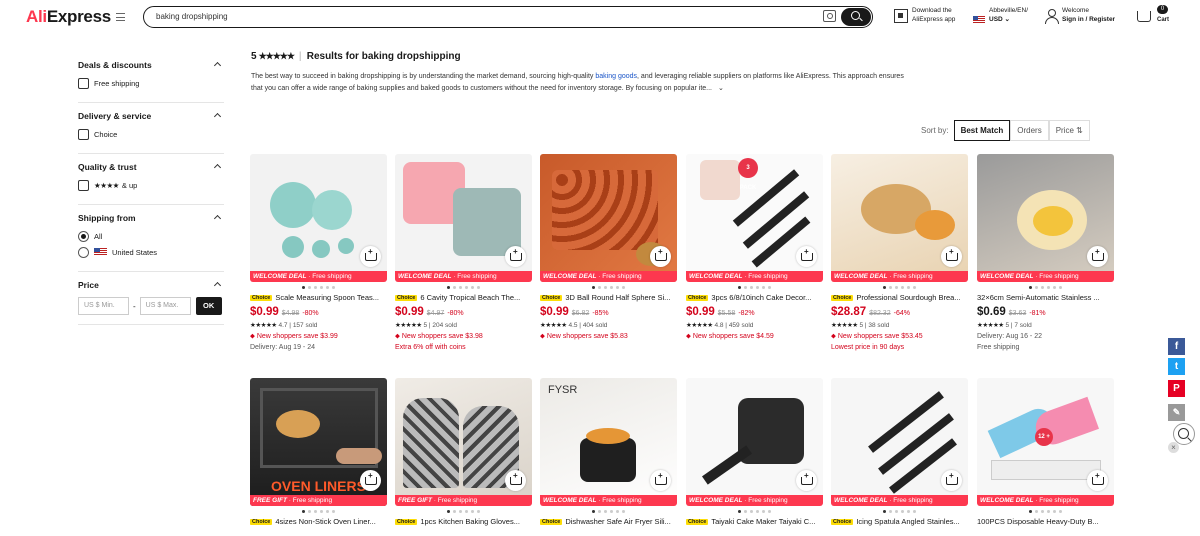 The image size is (1200, 536). I want to click on product-image: OVEN LINERSFREE GIFT · Free shipping, so click(318, 442).